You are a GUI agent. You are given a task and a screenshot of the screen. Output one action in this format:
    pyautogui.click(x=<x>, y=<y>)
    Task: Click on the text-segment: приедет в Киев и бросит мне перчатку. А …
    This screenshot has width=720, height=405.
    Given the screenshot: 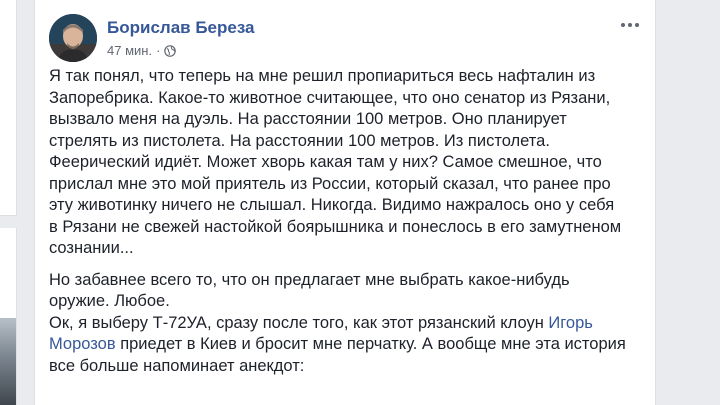 What is the action you would take?
    pyautogui.click(x=370, y=344)
    